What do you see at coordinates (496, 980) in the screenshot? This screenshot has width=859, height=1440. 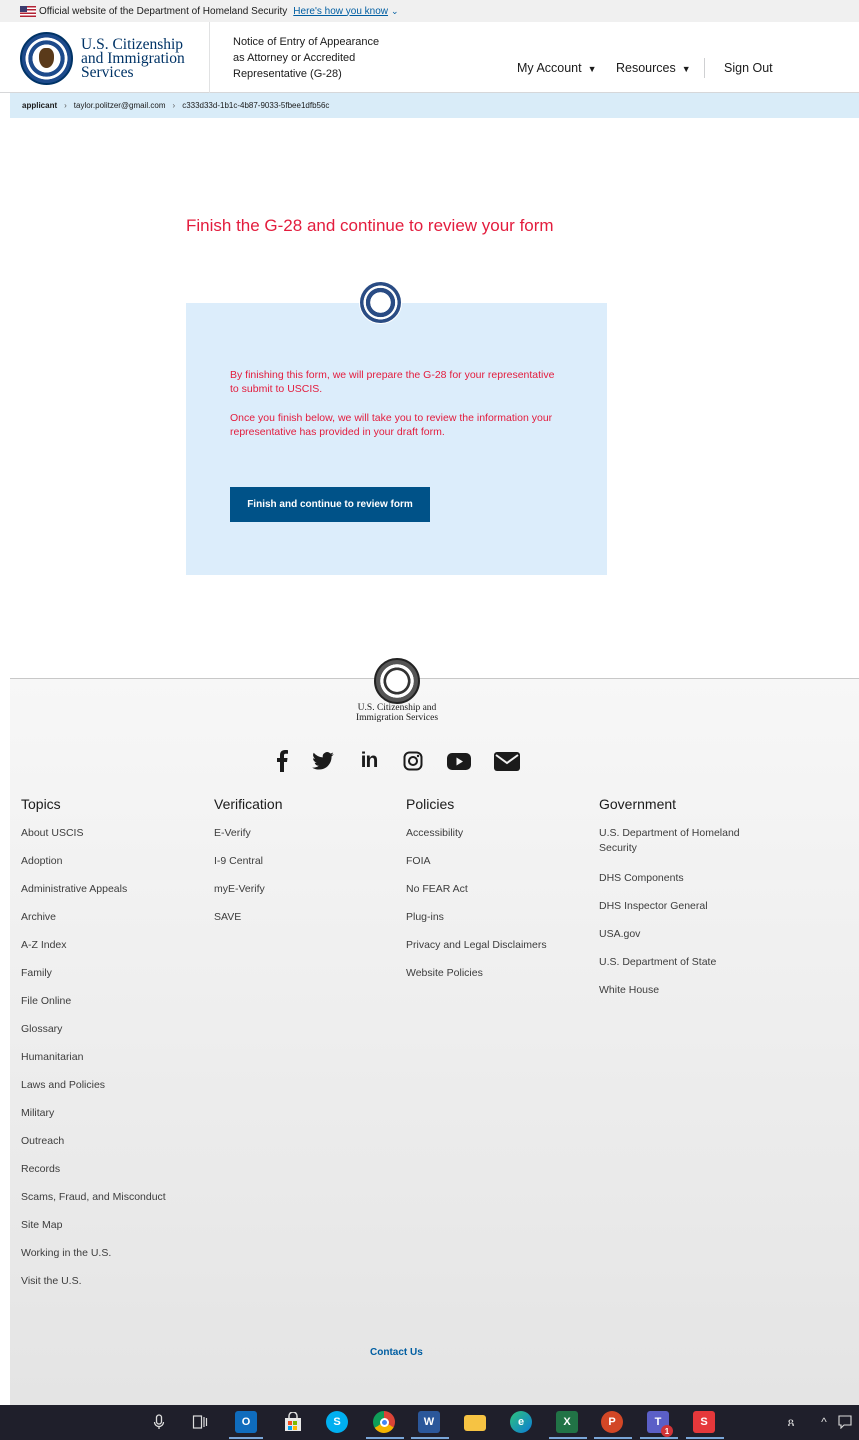 I see `footer-link: Website Policies` at bounding box center [496, 980].